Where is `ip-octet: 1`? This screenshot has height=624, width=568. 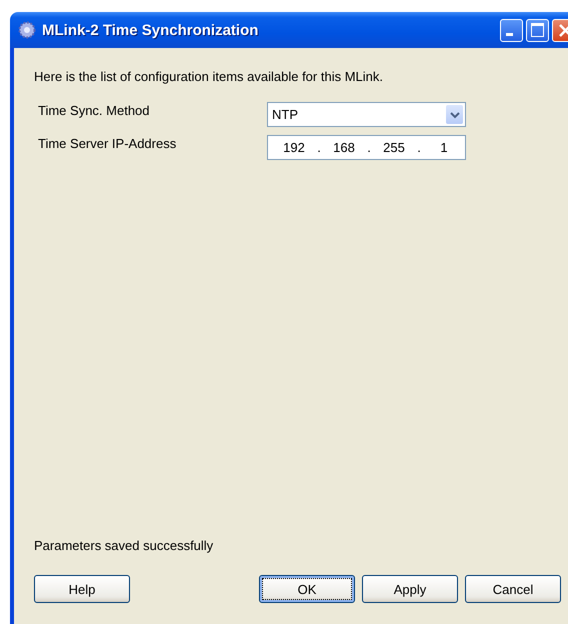
ip-octet: 1 is located at coordinates (444, 147).